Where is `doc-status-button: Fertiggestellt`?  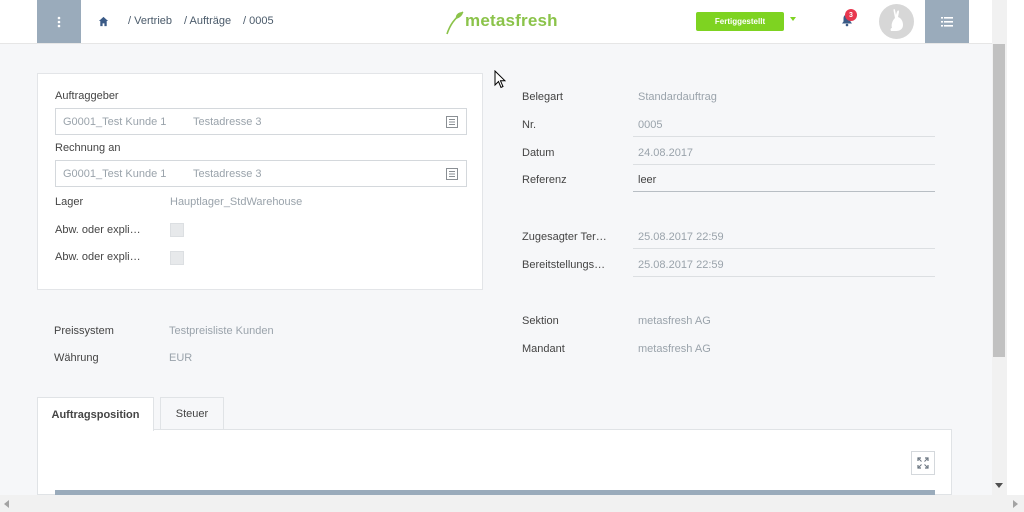
doc-status-button: Fertiggestellt is located at coordinates (740, 21).